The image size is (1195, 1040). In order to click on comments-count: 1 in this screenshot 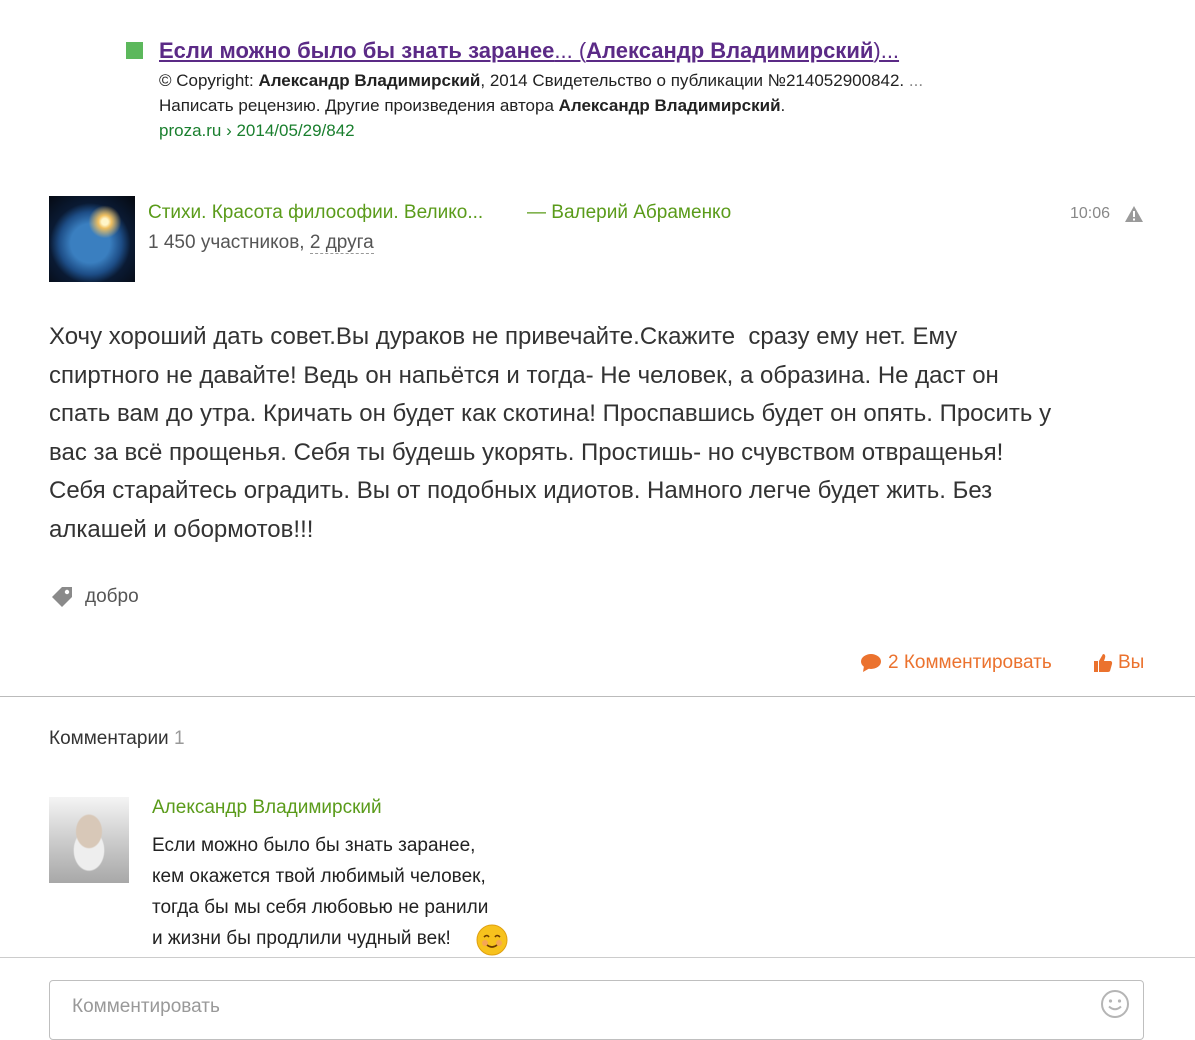, I will do `click(179, 738)`.